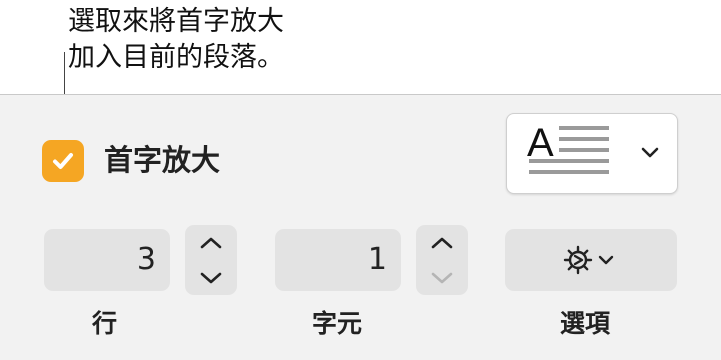 Image resolution: width=721 pixels, height=360 pixels. I want to click on drop-cap-label: 首字放大, so click(162, 160).